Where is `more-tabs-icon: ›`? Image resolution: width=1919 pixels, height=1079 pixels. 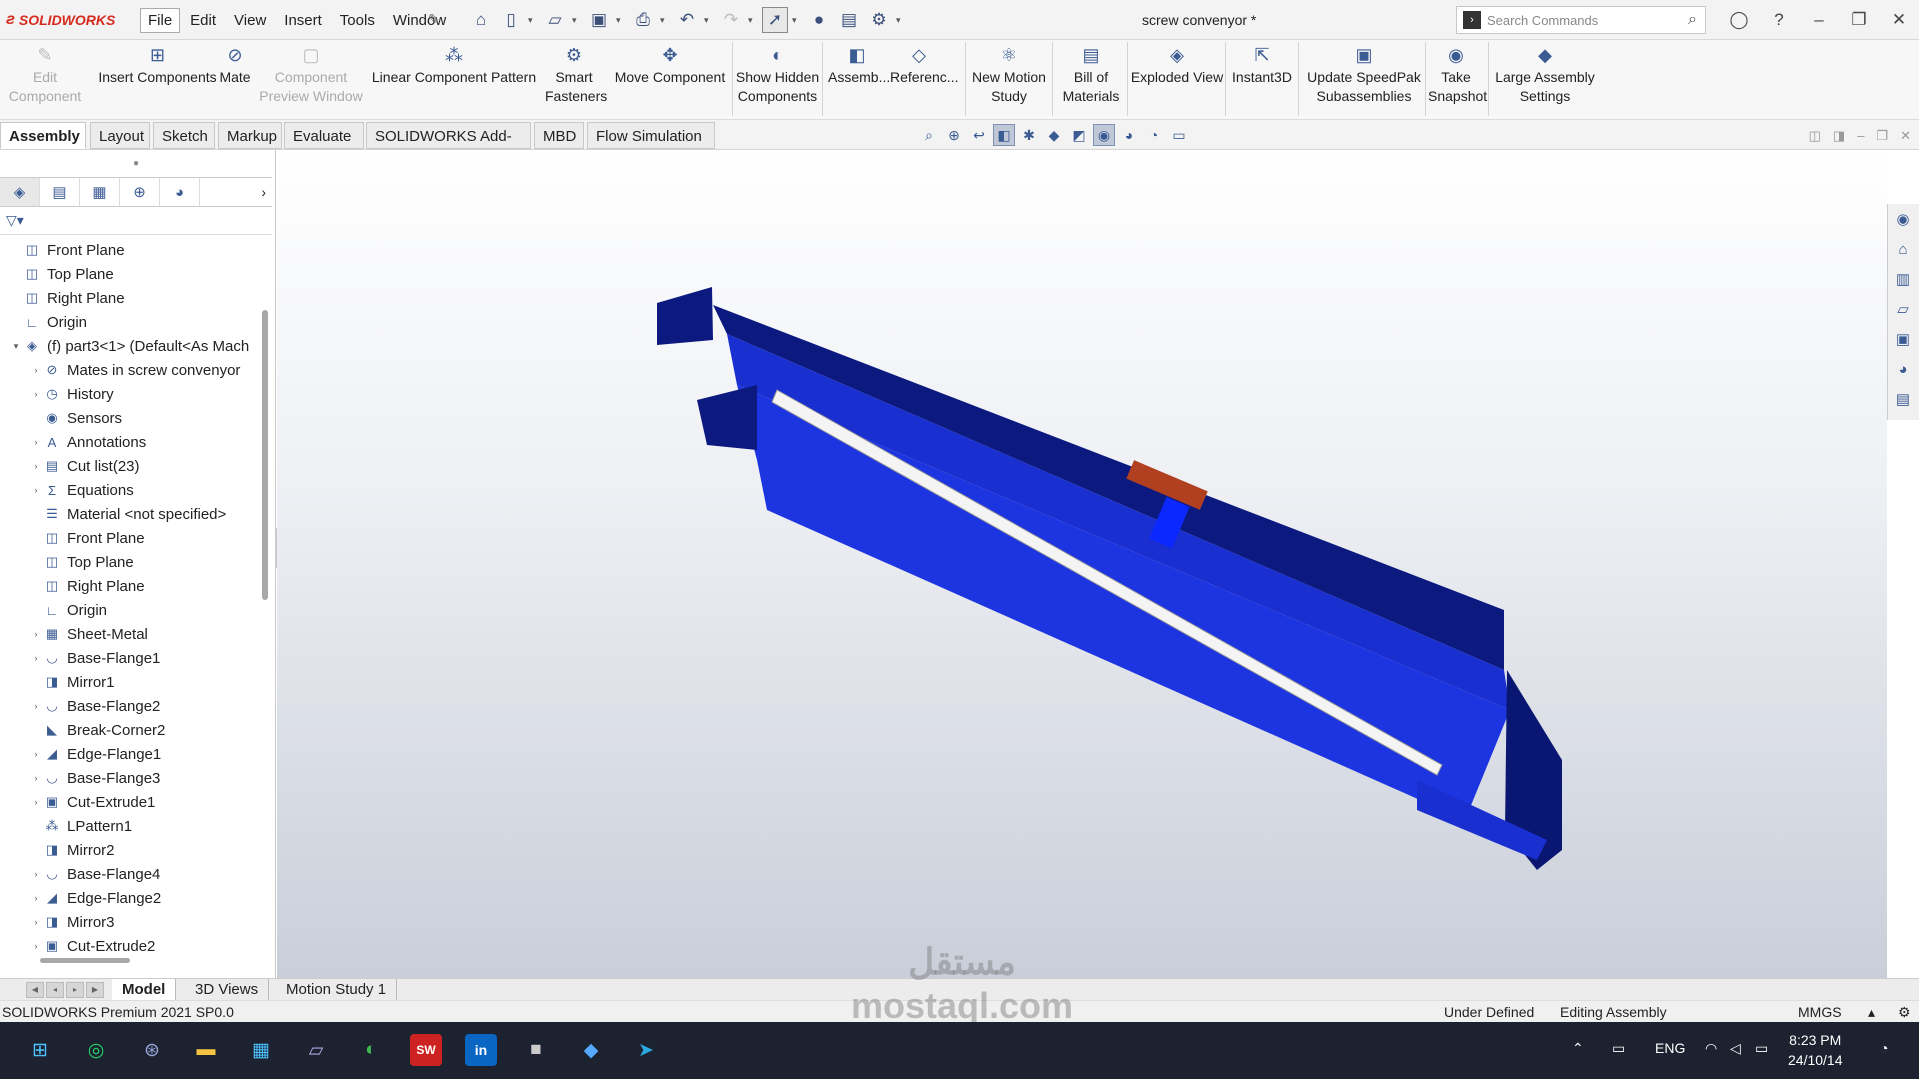 more-tabs-icon: › is located at coordinates (263, 192).